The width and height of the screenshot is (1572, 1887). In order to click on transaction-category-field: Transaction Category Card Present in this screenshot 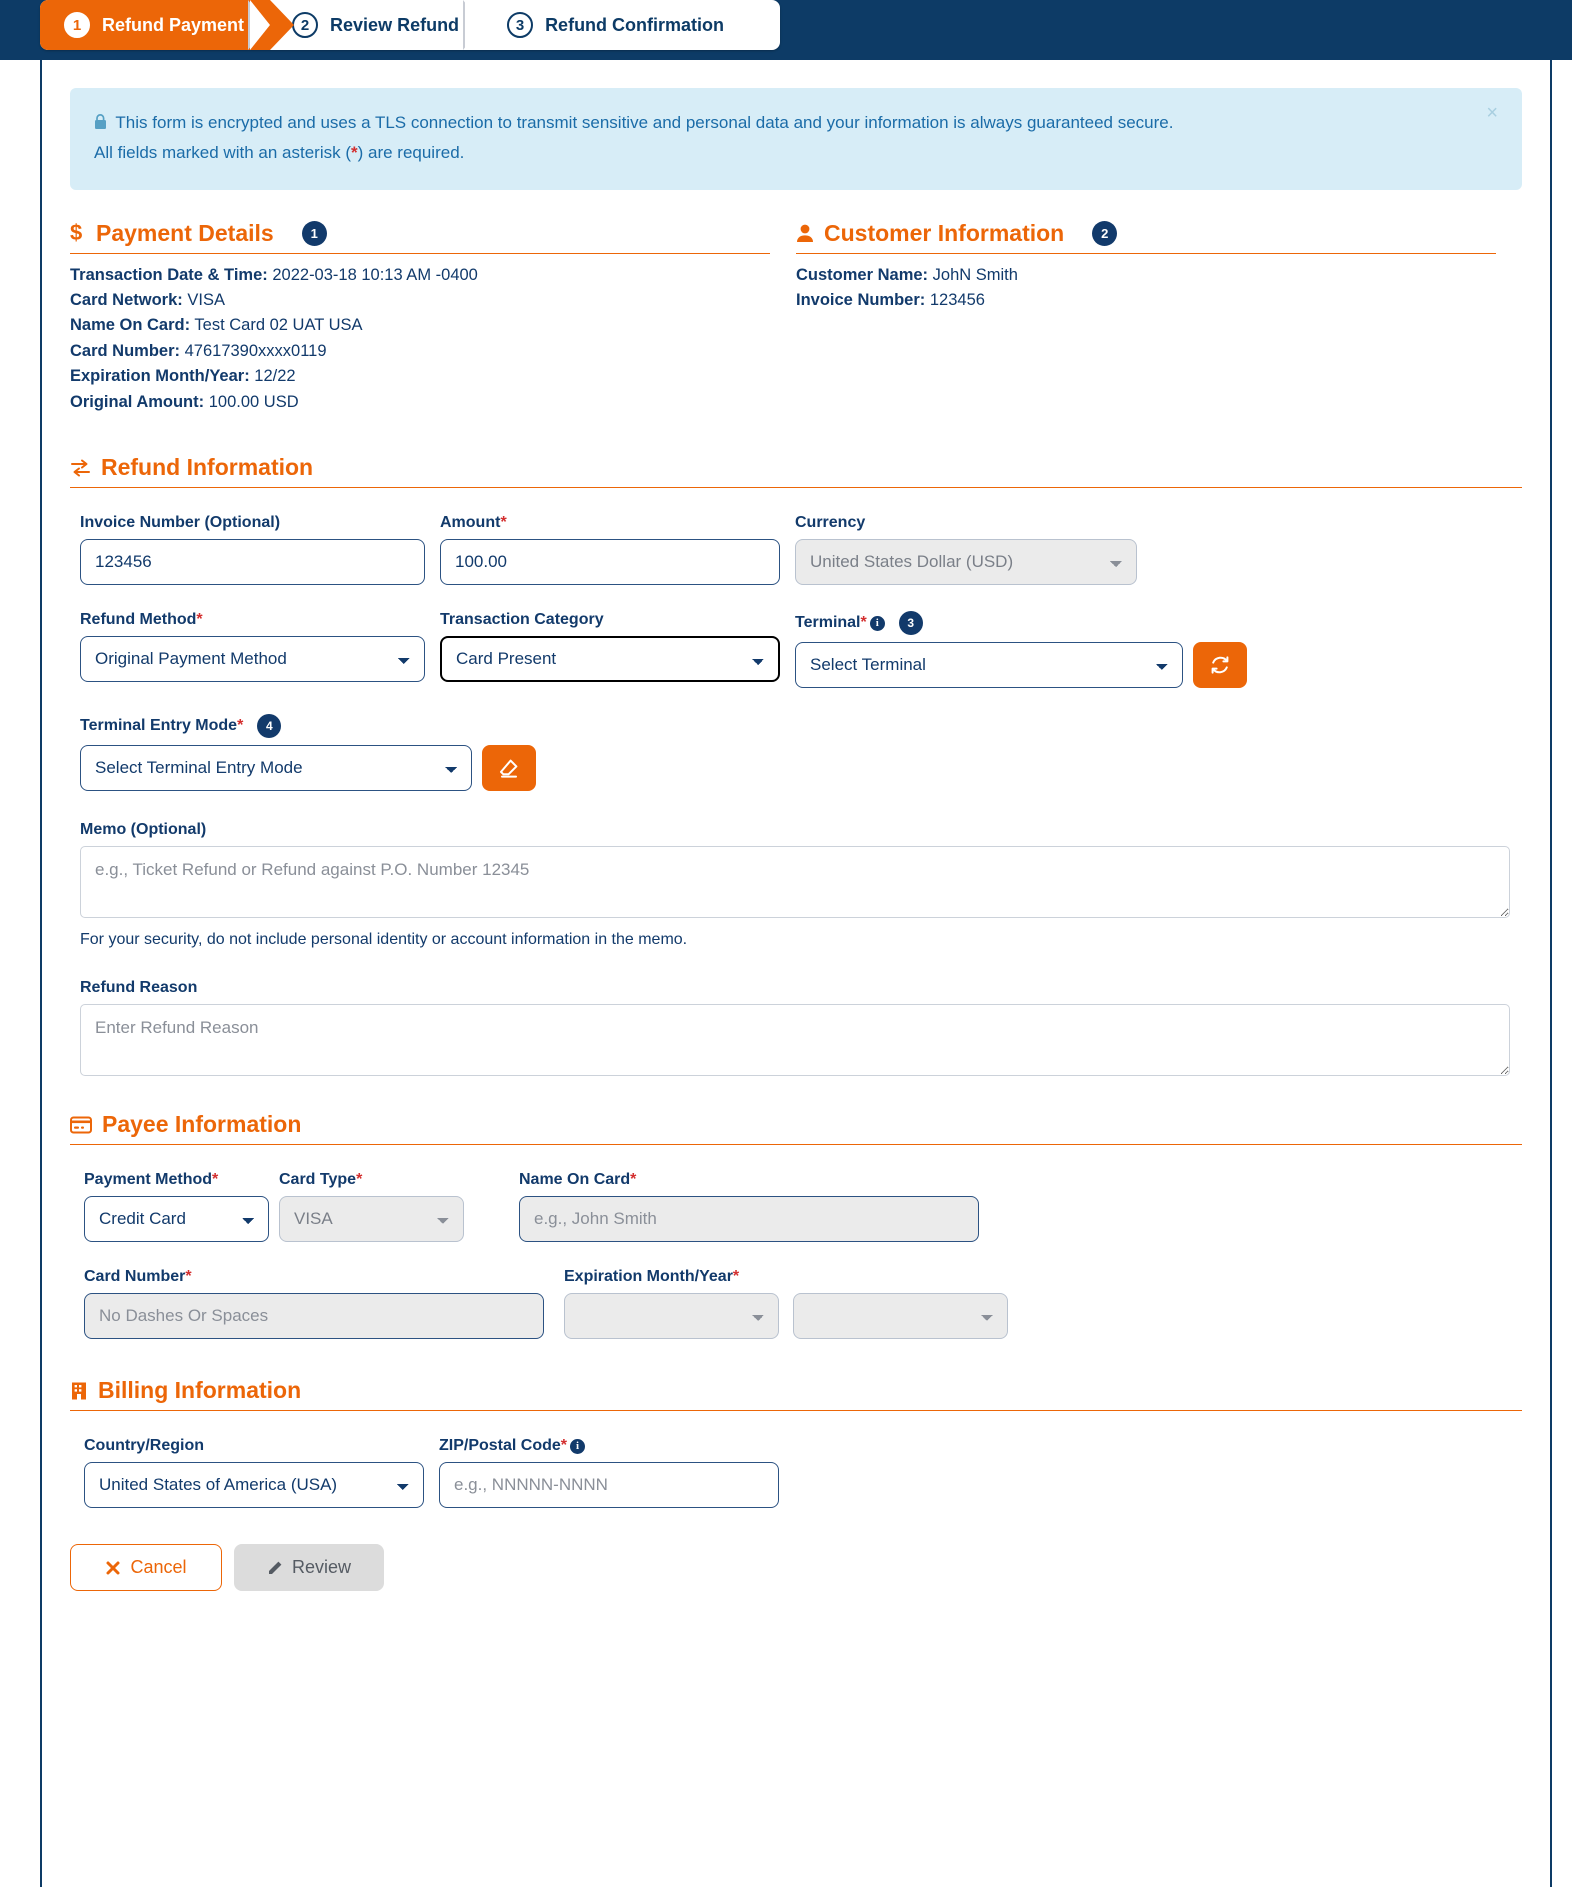, I will do `click(617, 649)`.